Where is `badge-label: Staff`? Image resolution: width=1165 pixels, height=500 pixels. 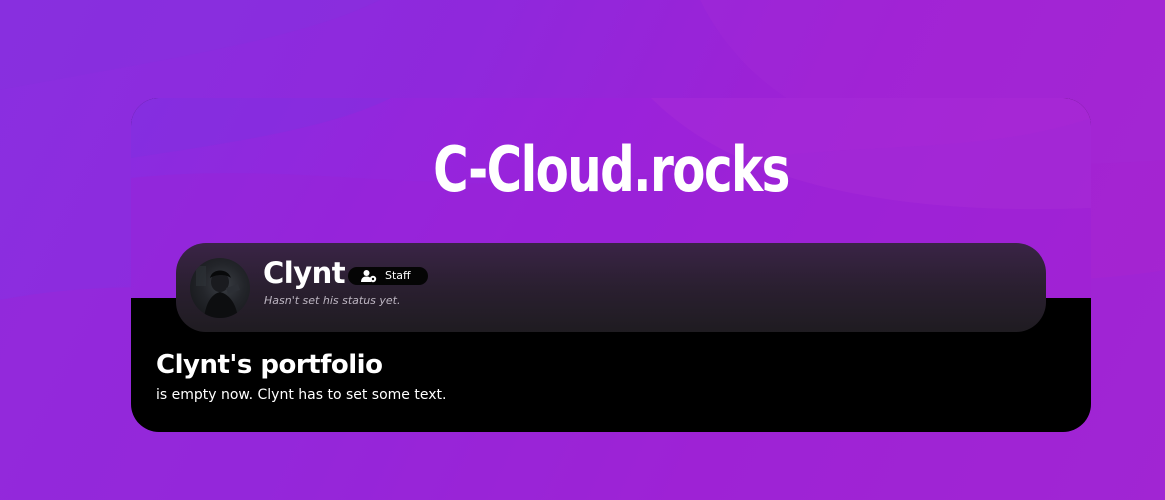
badge-label: Staff is located at coordinates (398, 275).